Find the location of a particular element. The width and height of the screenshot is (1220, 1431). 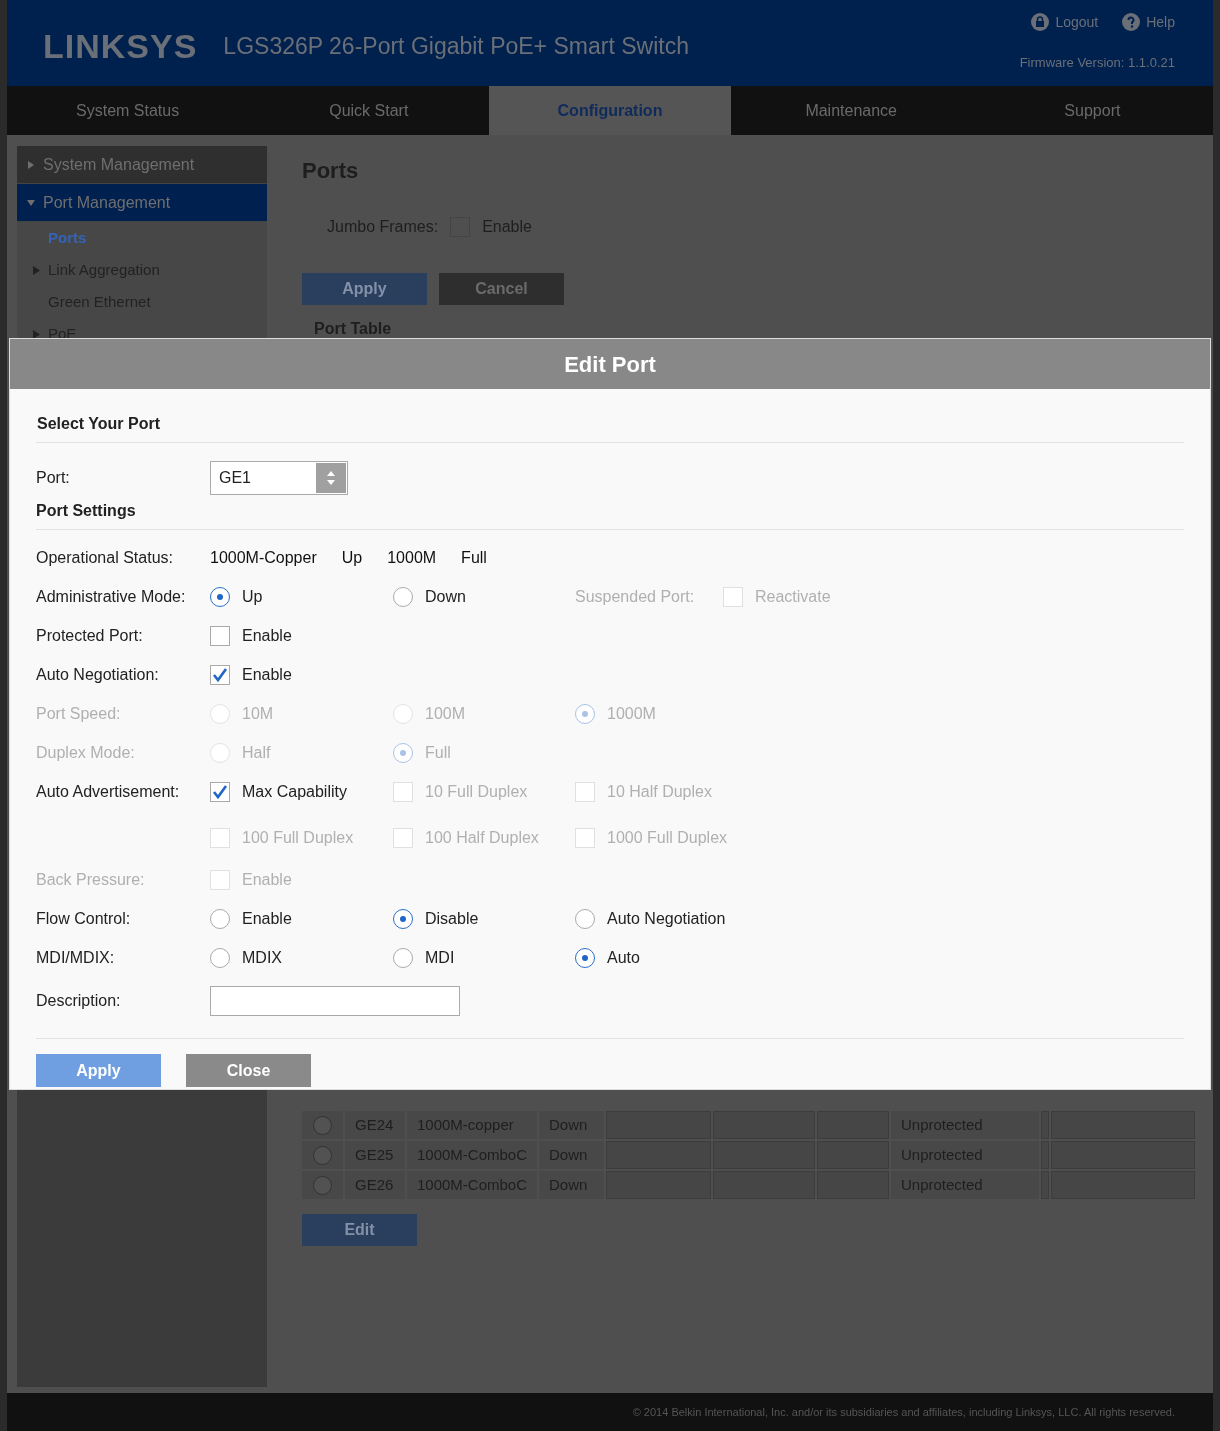

sidebar-item: Port Management is located at coordinates (142, 203).